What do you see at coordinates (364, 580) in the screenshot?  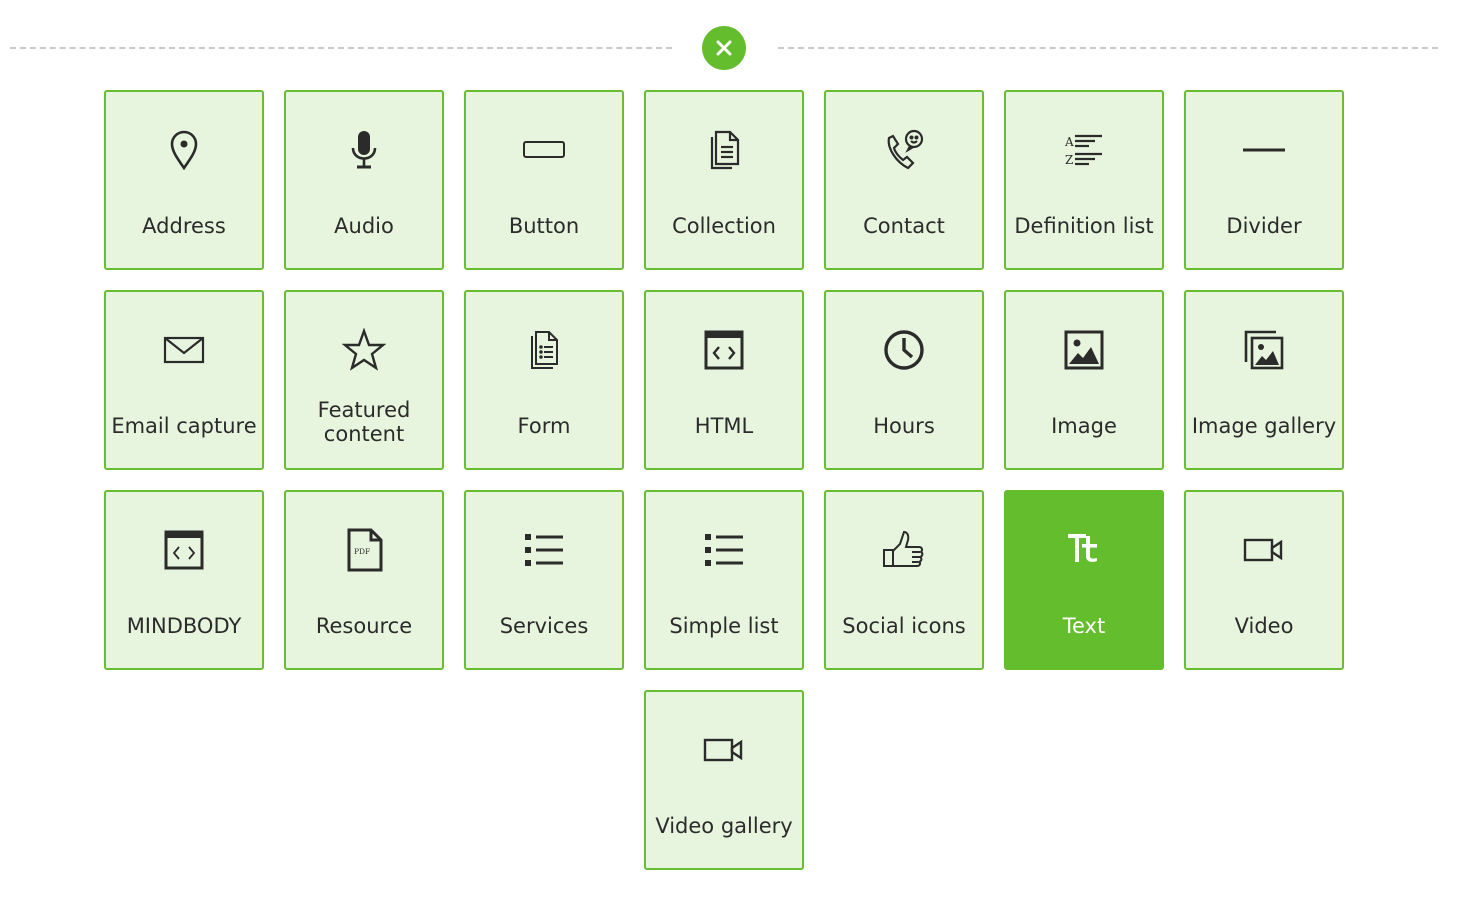 I see `block-tile-resource: PDF Resource` at bounding box center [364, 580].